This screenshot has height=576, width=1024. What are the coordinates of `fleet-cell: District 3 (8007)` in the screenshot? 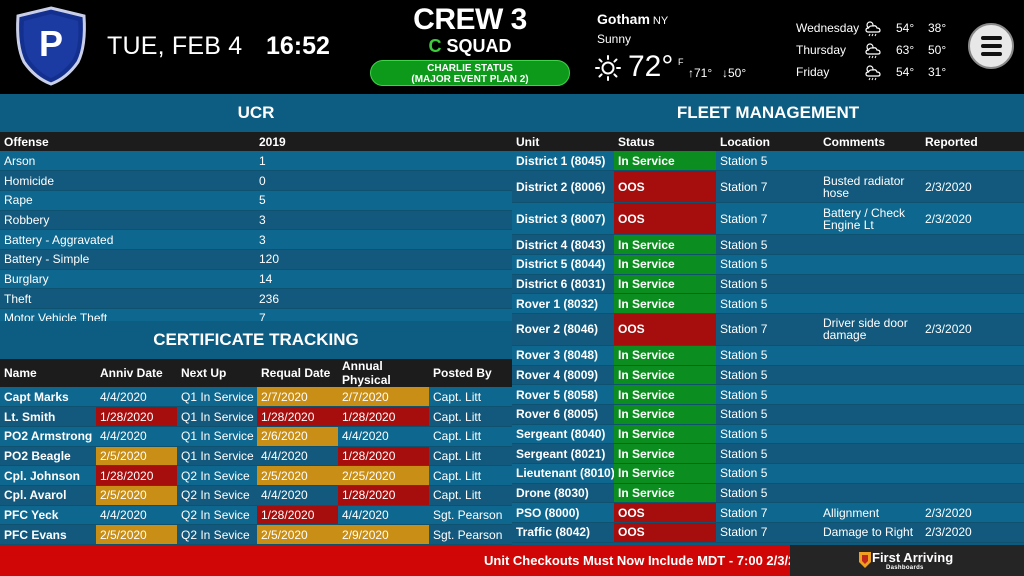 It's located at (563, 219).